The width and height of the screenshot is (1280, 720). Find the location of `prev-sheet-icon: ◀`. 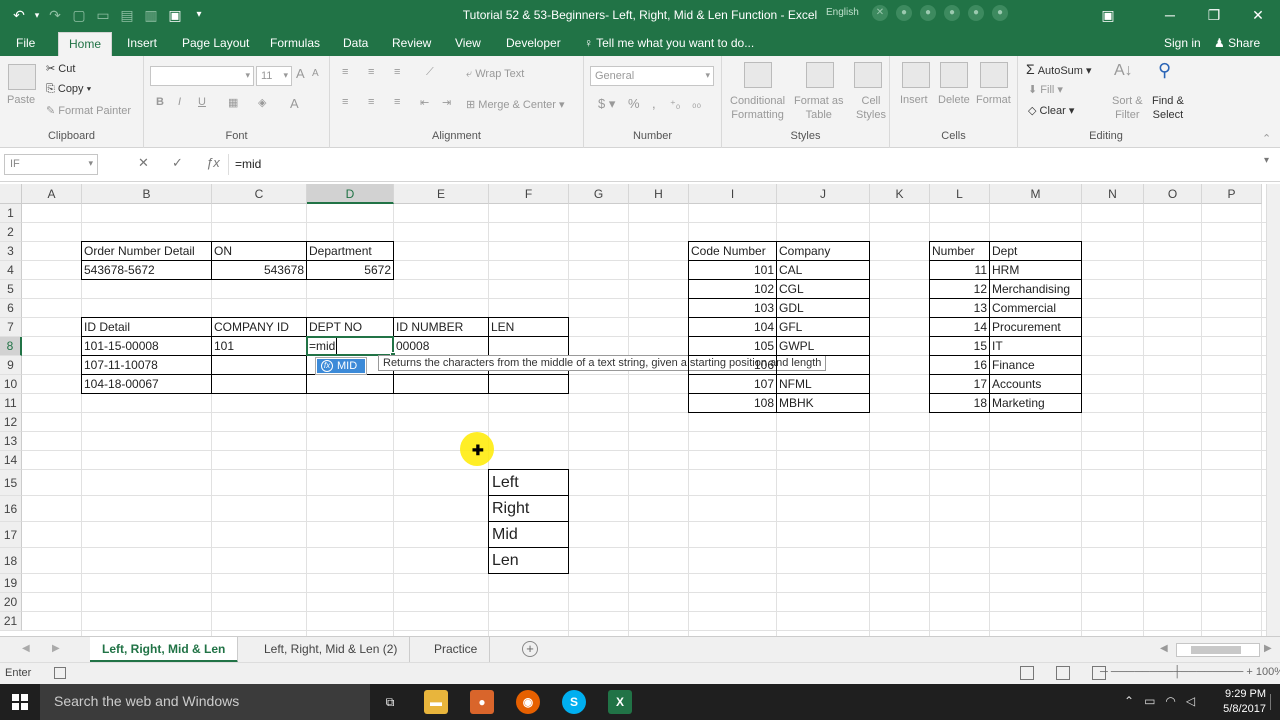

prev-sheet-icon: ◀ is located at coordinates (26, 648).